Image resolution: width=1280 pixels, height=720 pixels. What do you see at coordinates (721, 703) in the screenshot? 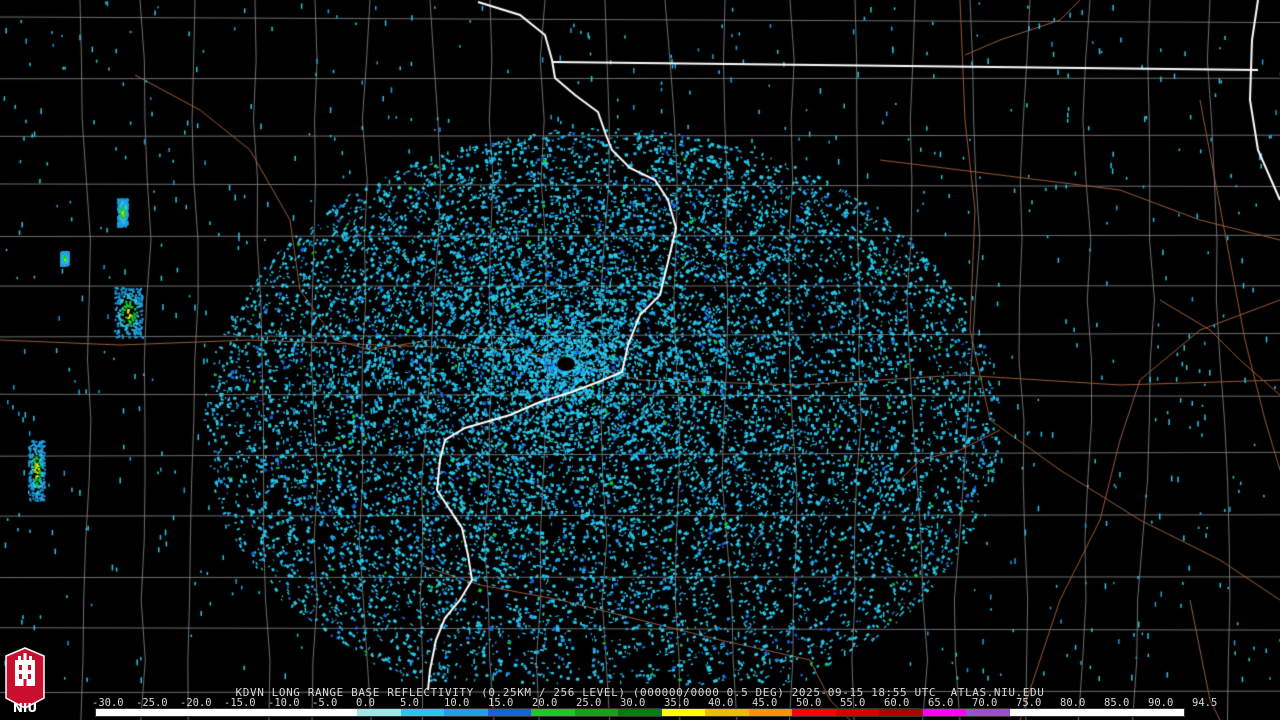
I see `scale-label: 40.0` at bounding box center [721, 703].